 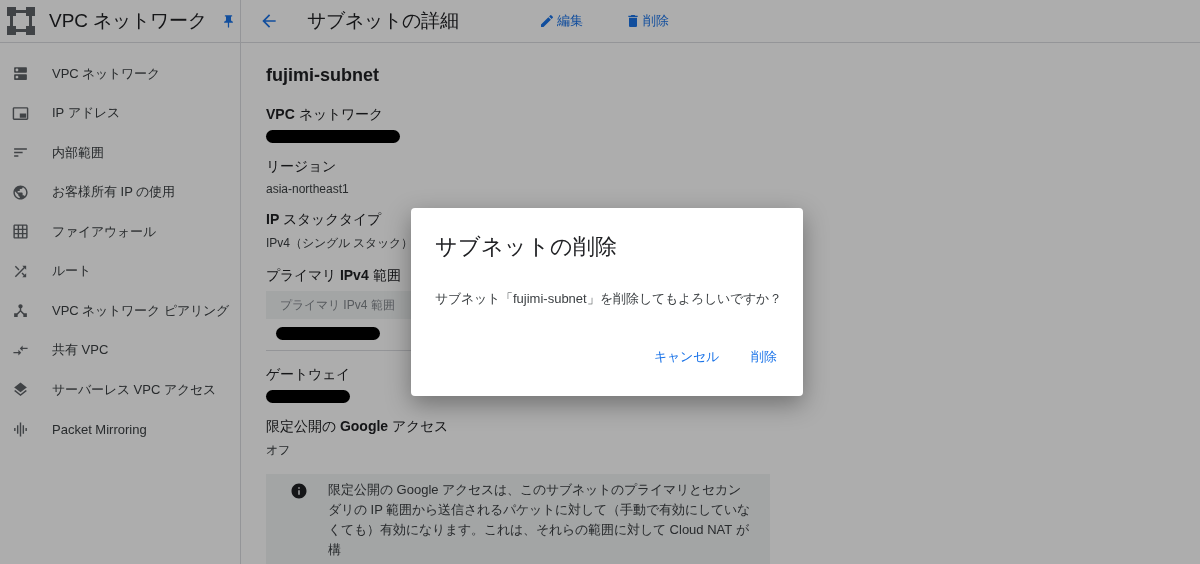 I want to click on sidebar-item: ルート, so click(x=120, y=271).